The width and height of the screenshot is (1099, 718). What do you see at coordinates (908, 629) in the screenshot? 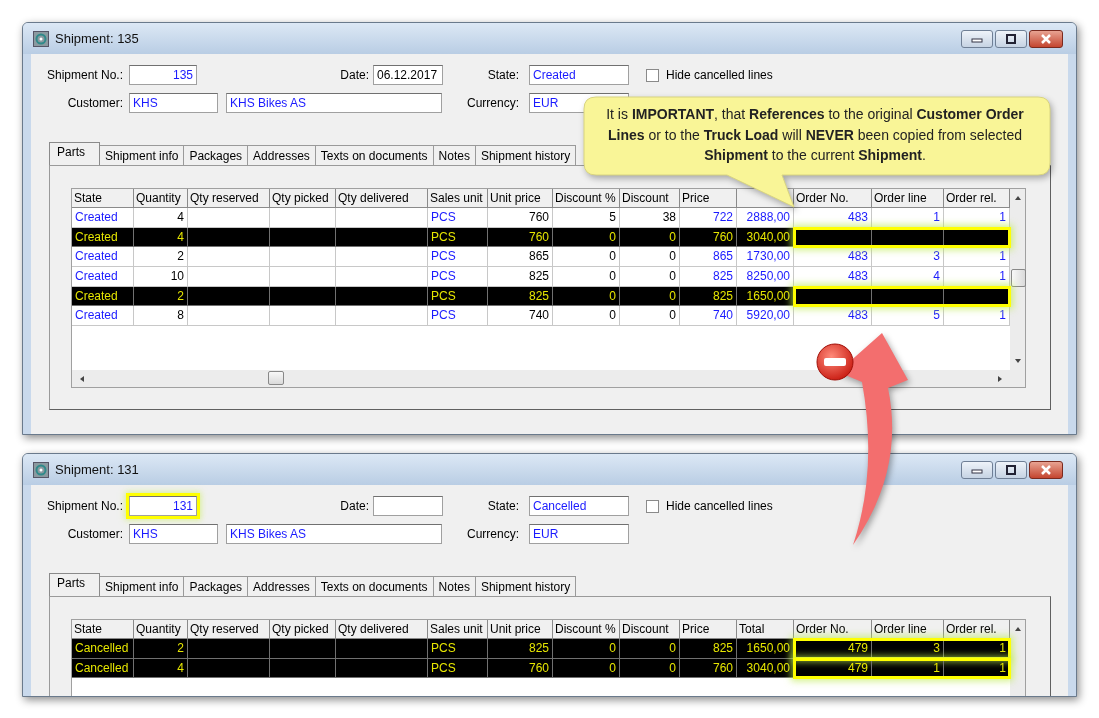
I see `column-header: Order line` at bounding box center [908, 629].